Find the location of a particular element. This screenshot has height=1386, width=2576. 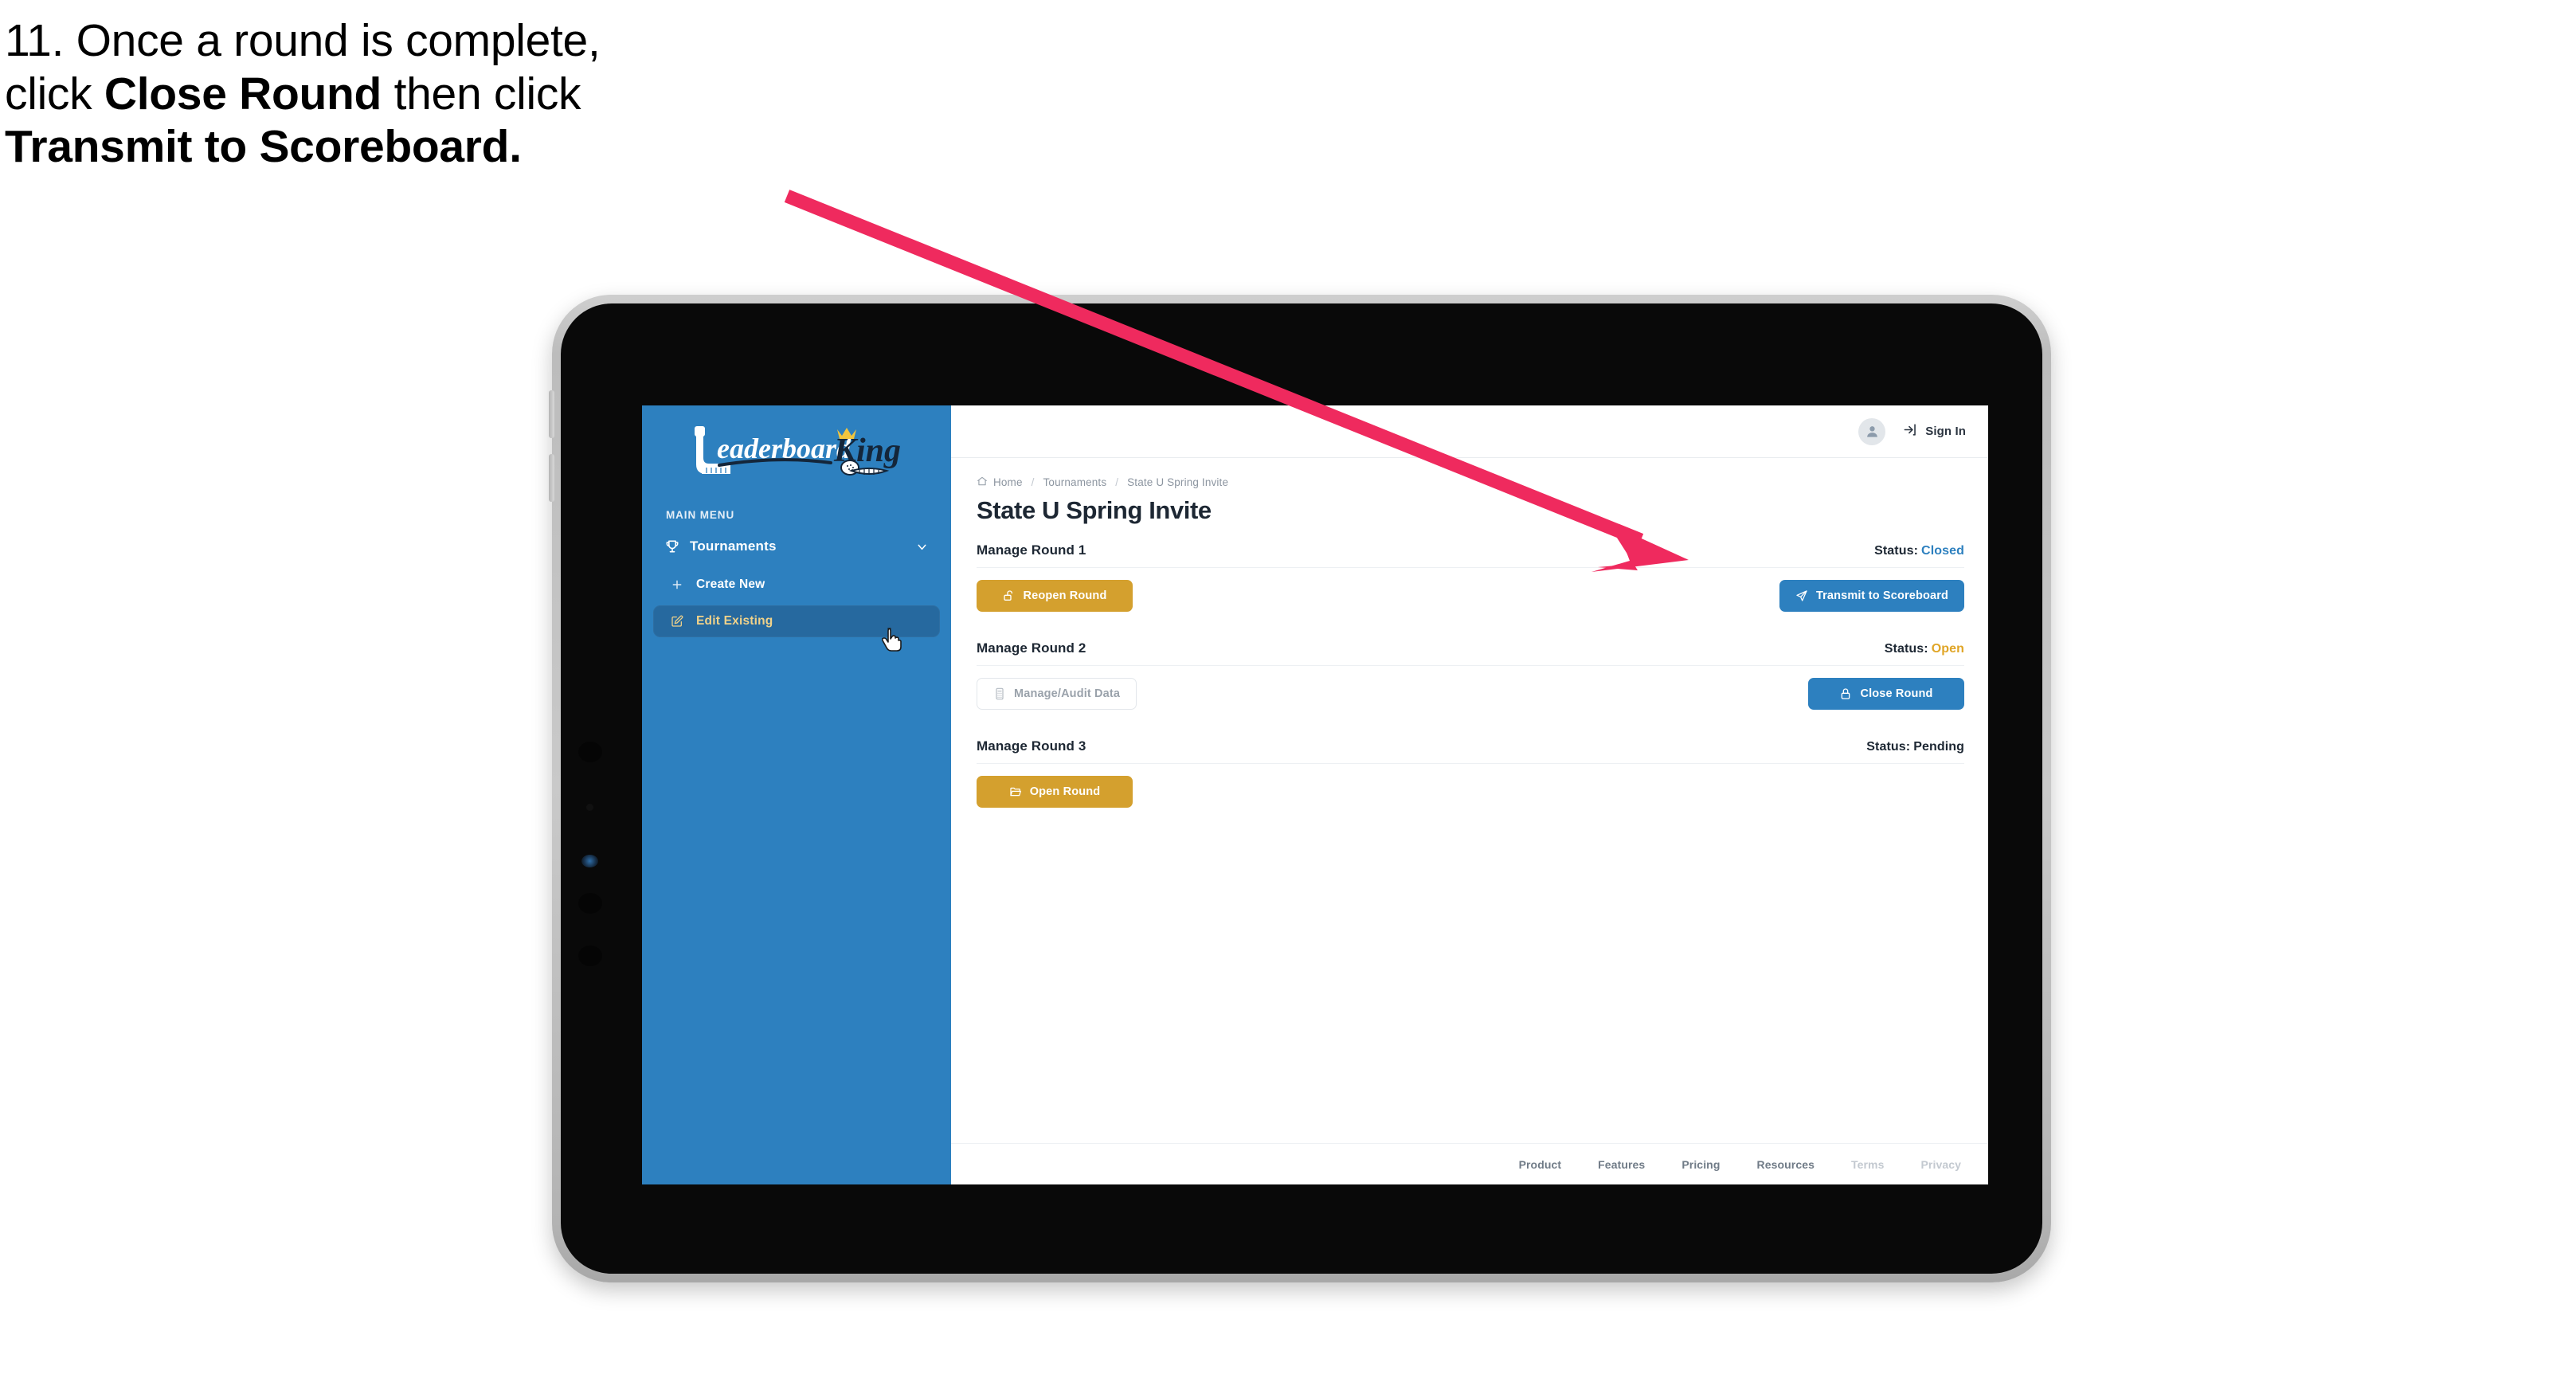

transmit-to-scoreboard-label: Transmit to Scoreboard is located at coordinates (1881, 595).